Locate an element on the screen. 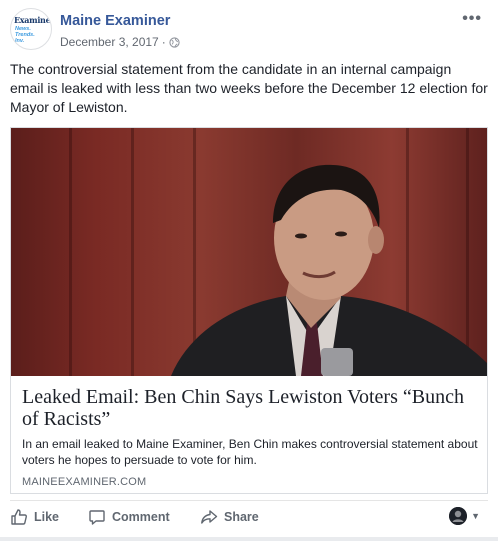 This screenshot has width=498, height=541. like-button: Like is located at coordinates (34, 517).